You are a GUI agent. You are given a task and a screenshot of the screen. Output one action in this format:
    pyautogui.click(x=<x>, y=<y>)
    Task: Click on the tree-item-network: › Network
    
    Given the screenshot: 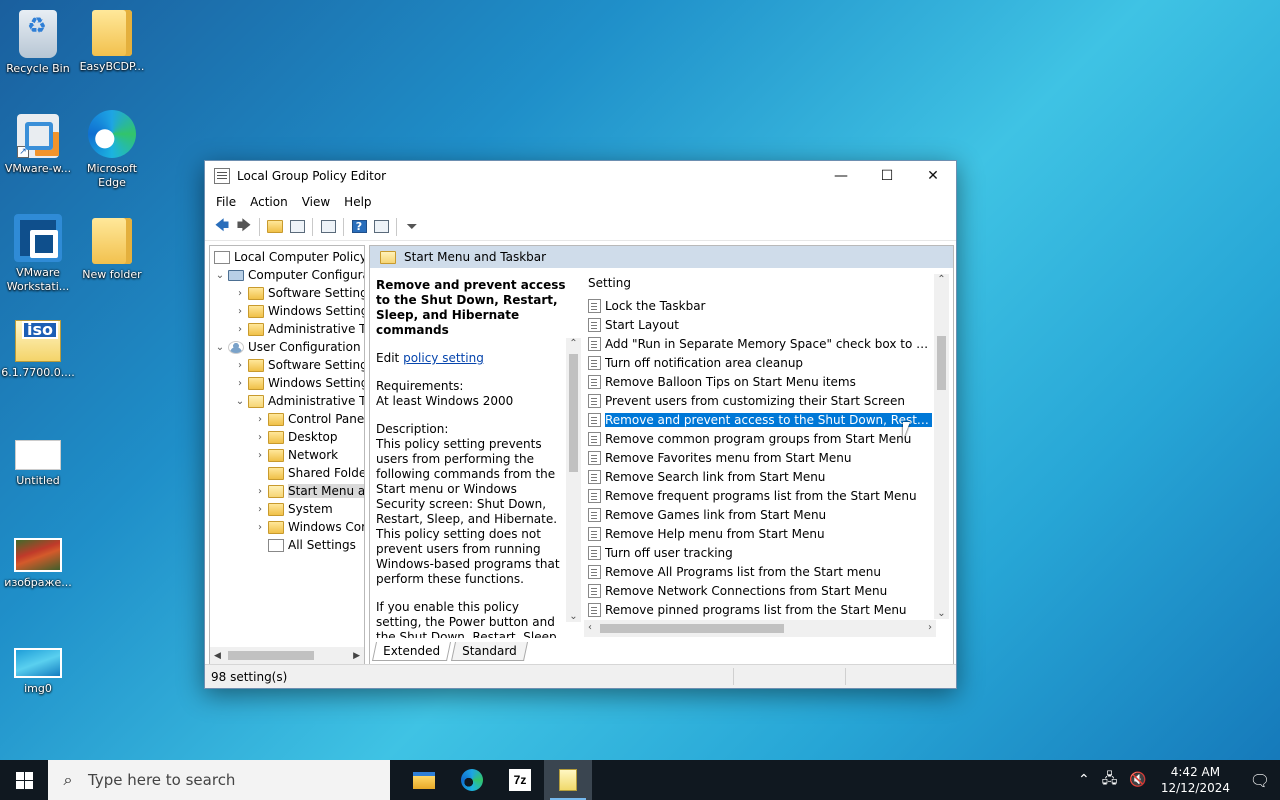 What is the action you would take?
    pyautogui.click(x=296, y=455)
    